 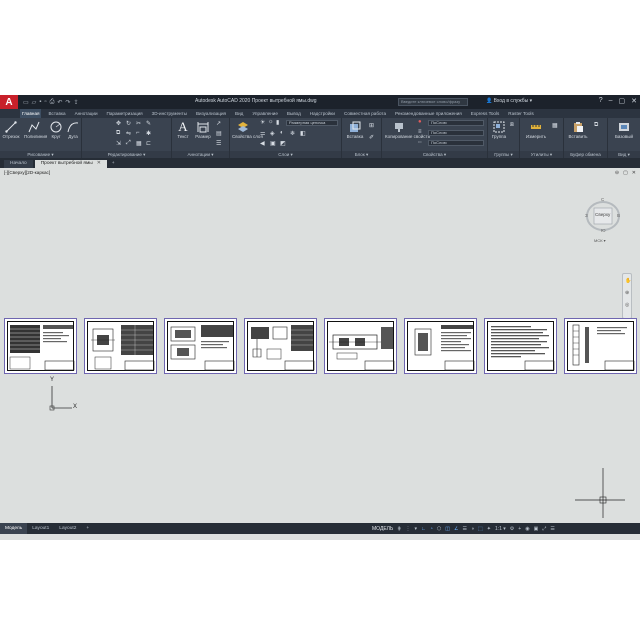 I want to click on lock-icon: ▮, so click(x=277, y=122).